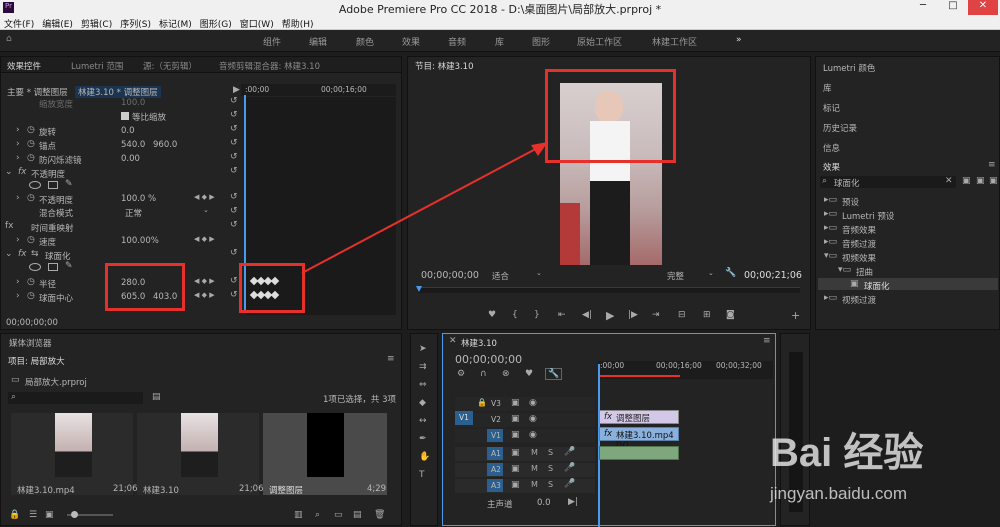 The image size is (1000, 527). I want to click on tree-distort: 扭曲, so click(864, 272).